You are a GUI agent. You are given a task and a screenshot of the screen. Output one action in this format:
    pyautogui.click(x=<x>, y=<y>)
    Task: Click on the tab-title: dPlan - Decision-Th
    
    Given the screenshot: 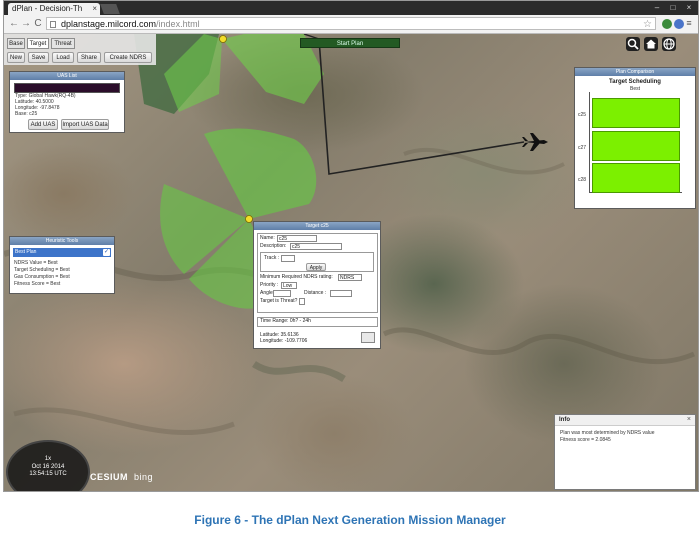 What is the action you would take?
    pyautogui.click(x=47, y=8)
    